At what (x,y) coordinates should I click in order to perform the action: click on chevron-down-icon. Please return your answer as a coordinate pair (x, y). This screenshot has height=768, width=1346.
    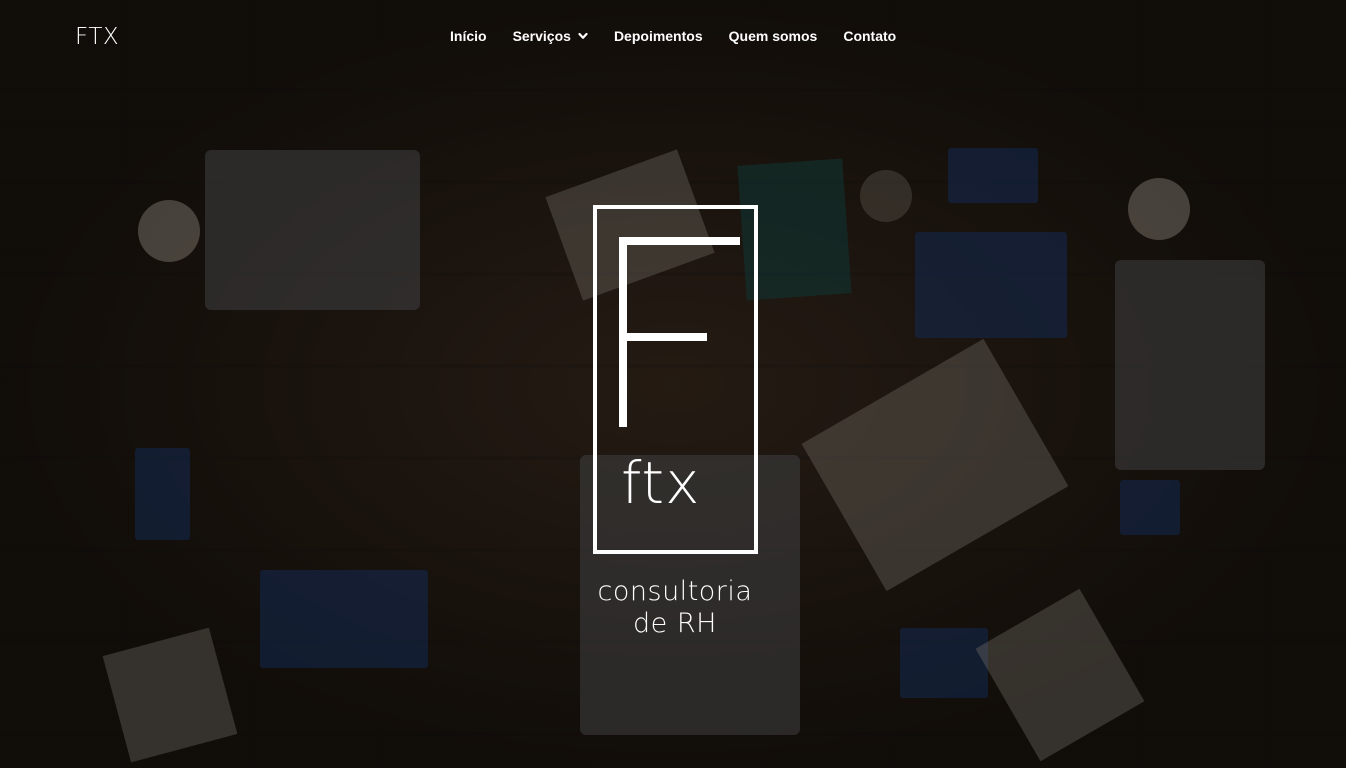
    Looking at the image, I should click on (583, 35).